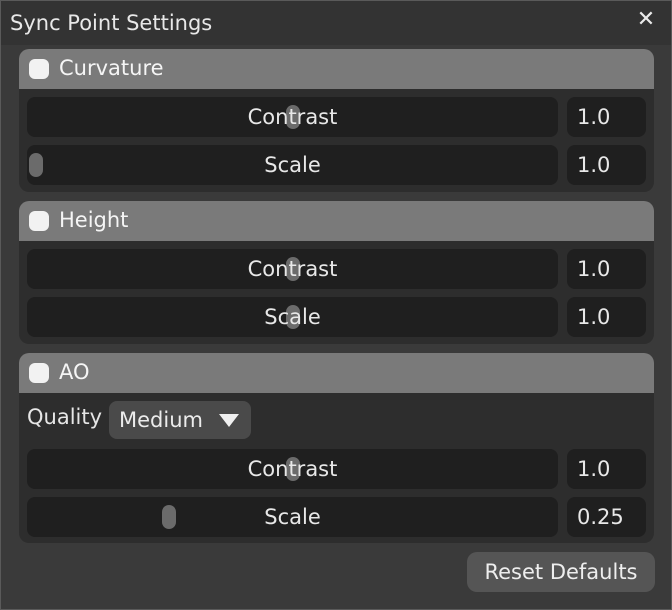 This screenshot has height=610, width=672. Describe the element at coordinates (646, 20) in the screenshot. I see `close-icon: ✕` at that location.